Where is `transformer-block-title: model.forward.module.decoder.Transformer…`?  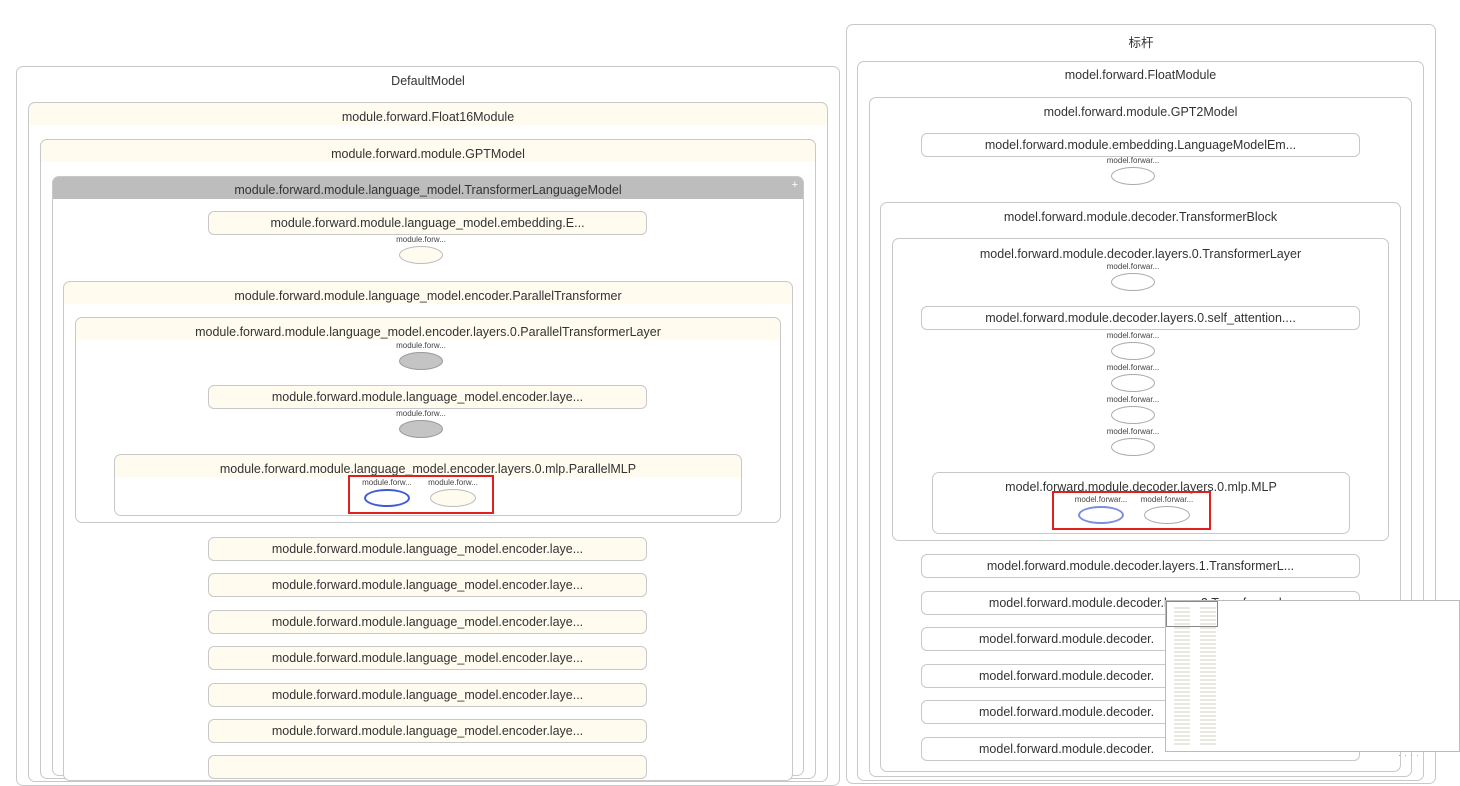
transformer-block-title: model.forward.module.decoder.Transformer… is located at coordinates (1140, 217).